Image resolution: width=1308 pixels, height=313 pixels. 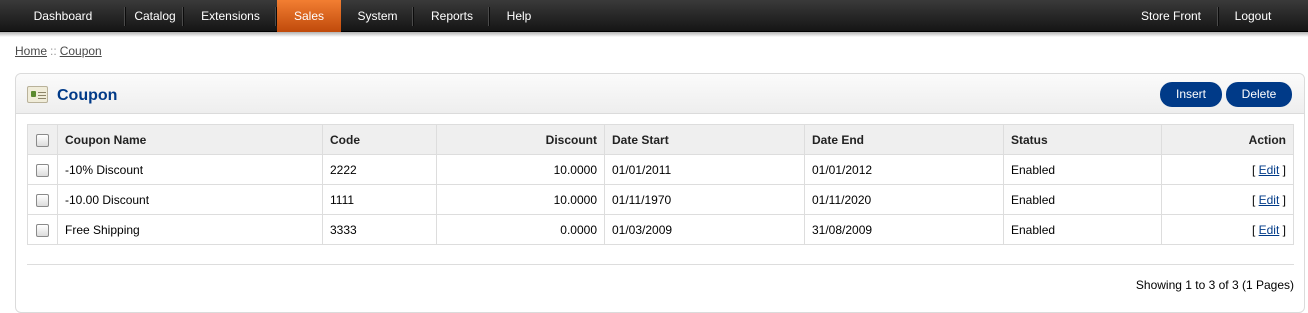 What do you see at coordinates (379, 139) in the screenshot?
I see `col-header-code: Code` at bounding box center [379, 139].